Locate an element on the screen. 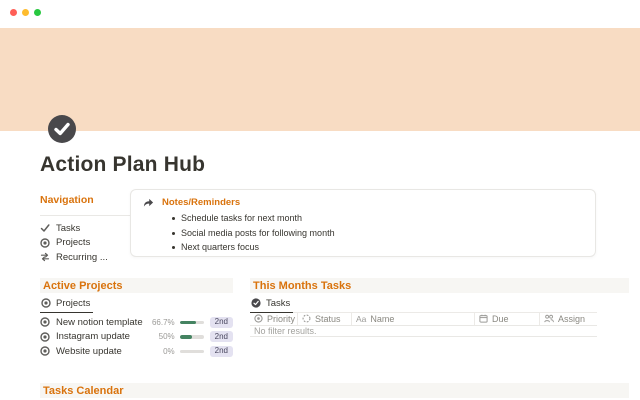 The image size is (640, 400). project-row: Instagram update 50% 2nd is located at coordinates (136, 337).